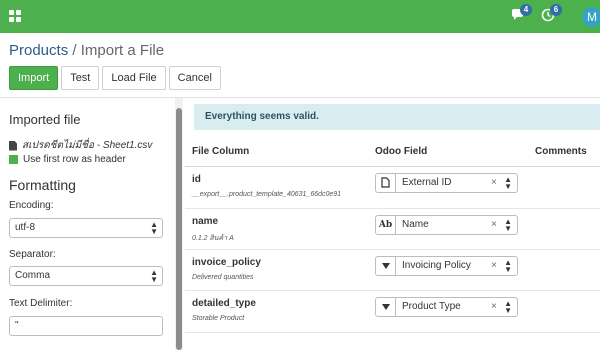 This screenshot has width=600, height=350. What do you see at coordinates (526, 10) in the screenshot?
I see `chat-count-badge: 4` at bounding box center [526, 10].